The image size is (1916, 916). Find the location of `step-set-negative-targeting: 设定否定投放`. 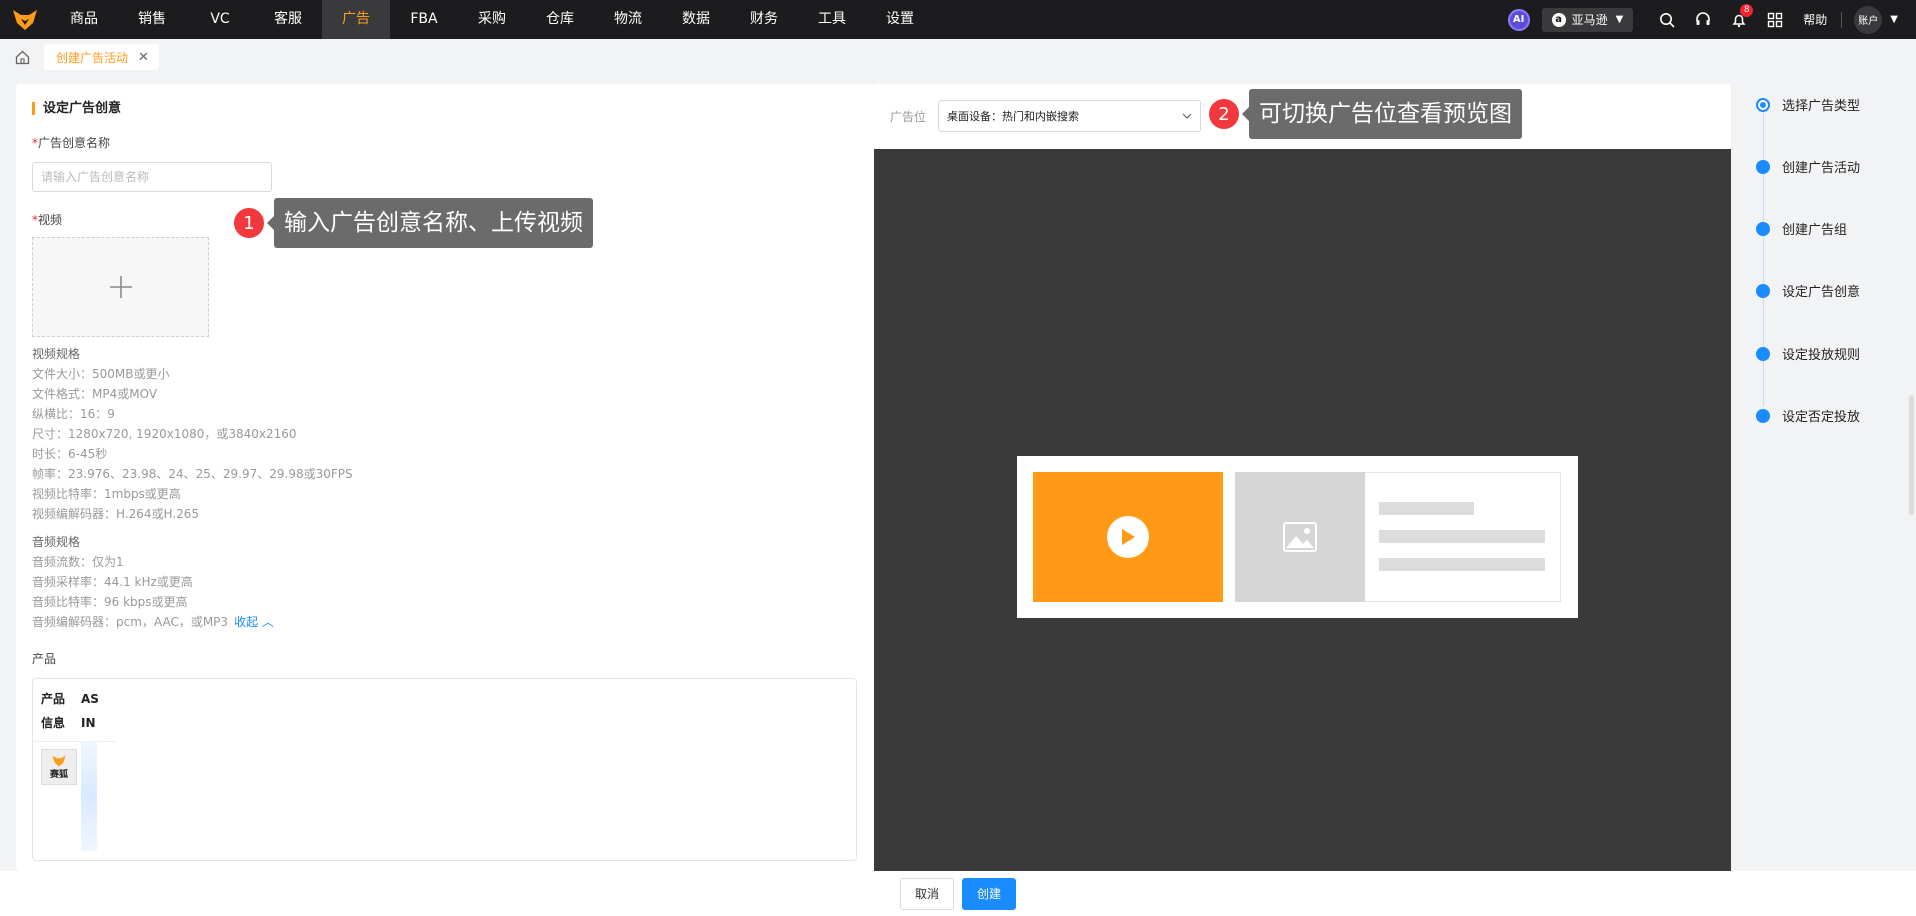

step-set-negative-targeting: 设定否定投放 is located at coordinates (1808, 415).